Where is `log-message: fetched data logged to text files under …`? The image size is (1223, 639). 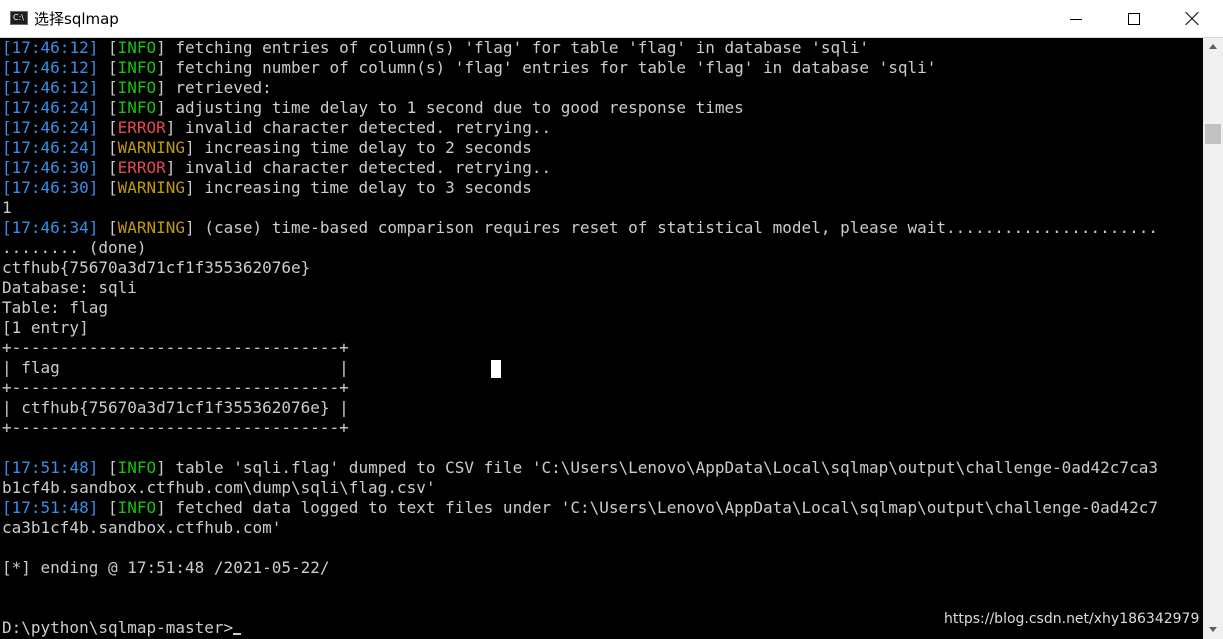 log-message: fetched data logged to text files under … is located at coordinates (661, 507).